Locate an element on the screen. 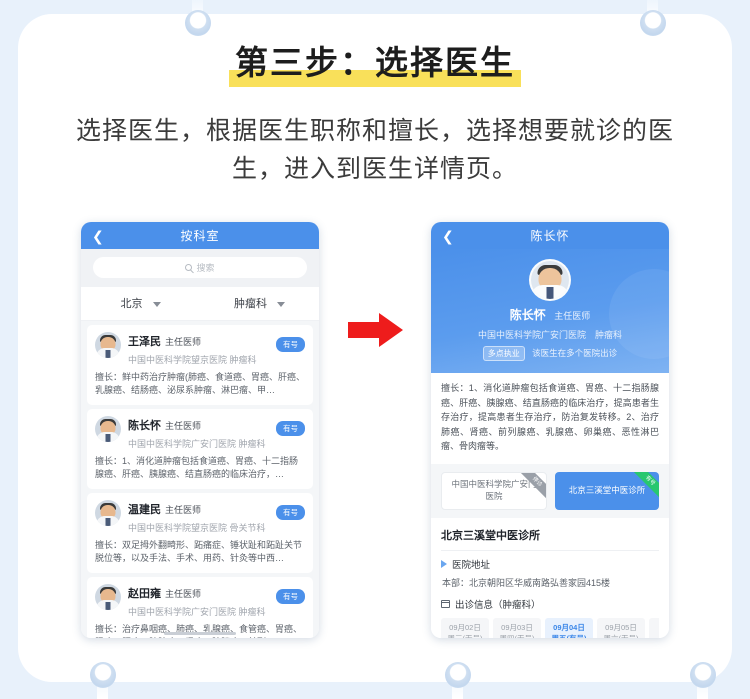  date-chip-date: 09 is located at coordinates (654, 627).